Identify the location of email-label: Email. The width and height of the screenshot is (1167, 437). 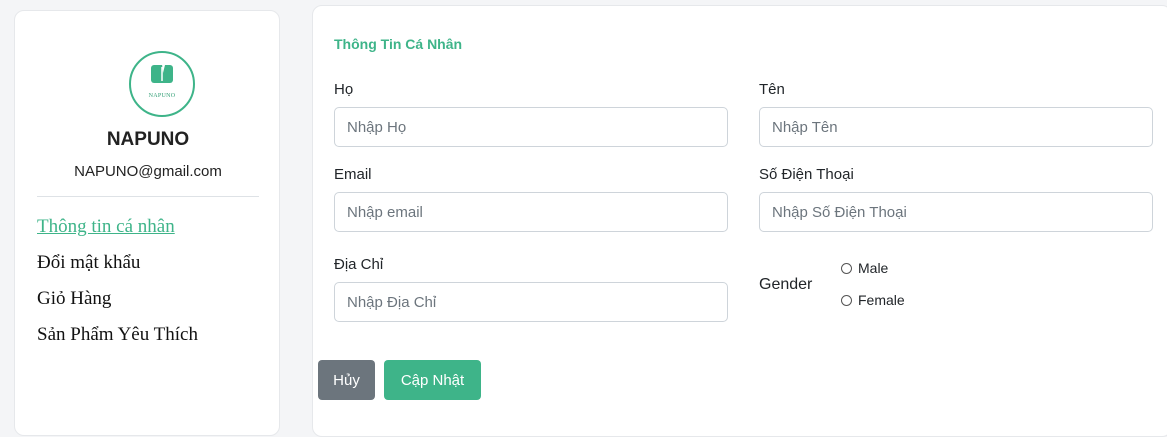
(353, 174).